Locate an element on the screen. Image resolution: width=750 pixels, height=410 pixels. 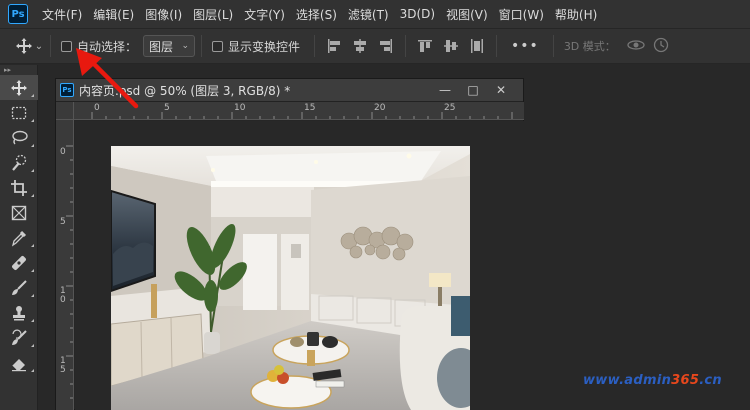
tool-brush is located at coordinates (19, 287).